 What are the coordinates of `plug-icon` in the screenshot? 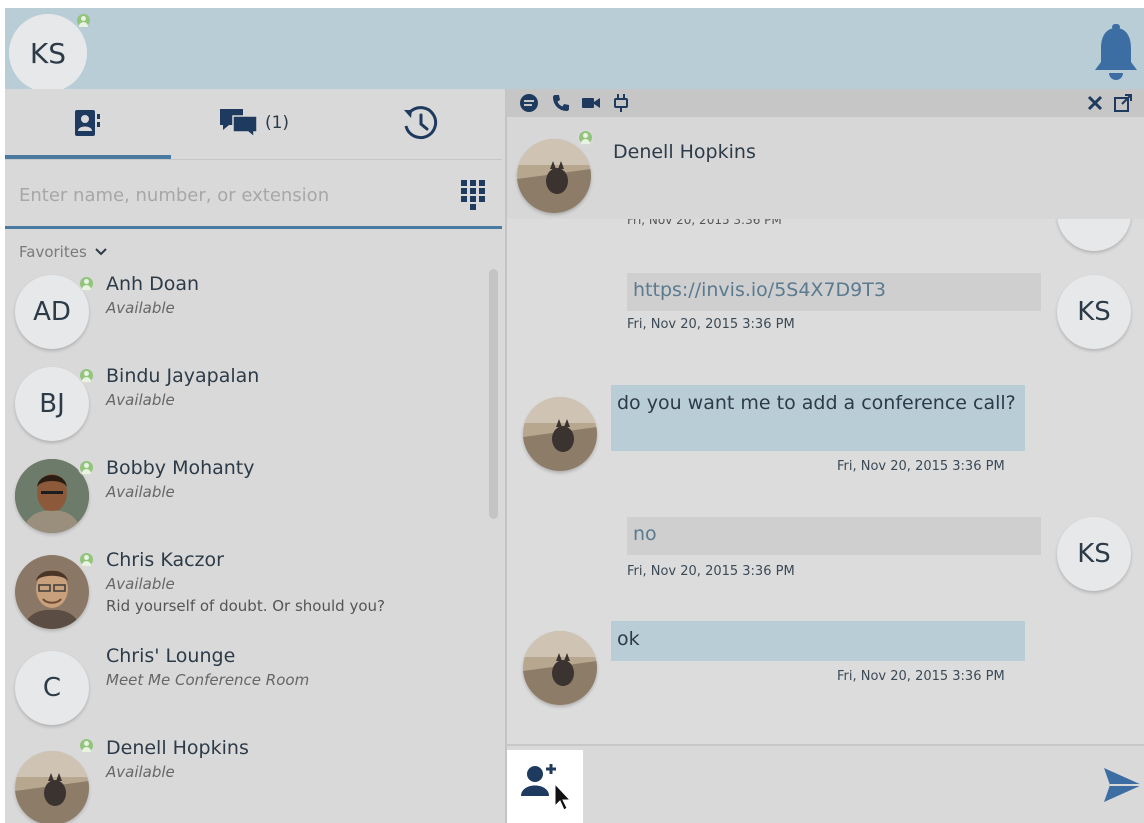 It's located at (621, 103).